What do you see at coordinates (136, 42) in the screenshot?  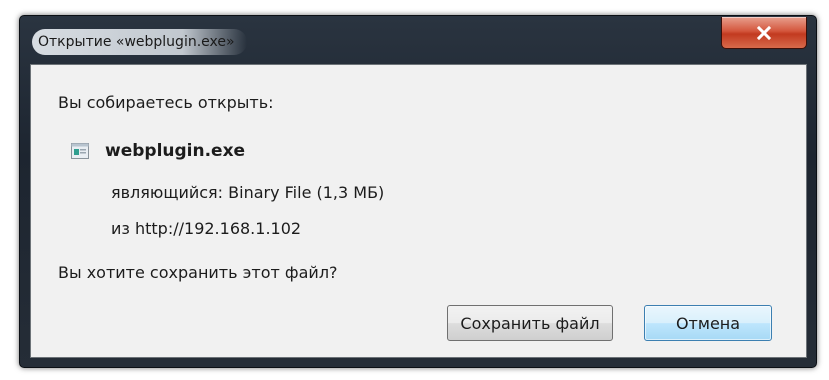 I see `dialog-title: Открытие «webplugin.exe»` at bounding box center [136, 42].